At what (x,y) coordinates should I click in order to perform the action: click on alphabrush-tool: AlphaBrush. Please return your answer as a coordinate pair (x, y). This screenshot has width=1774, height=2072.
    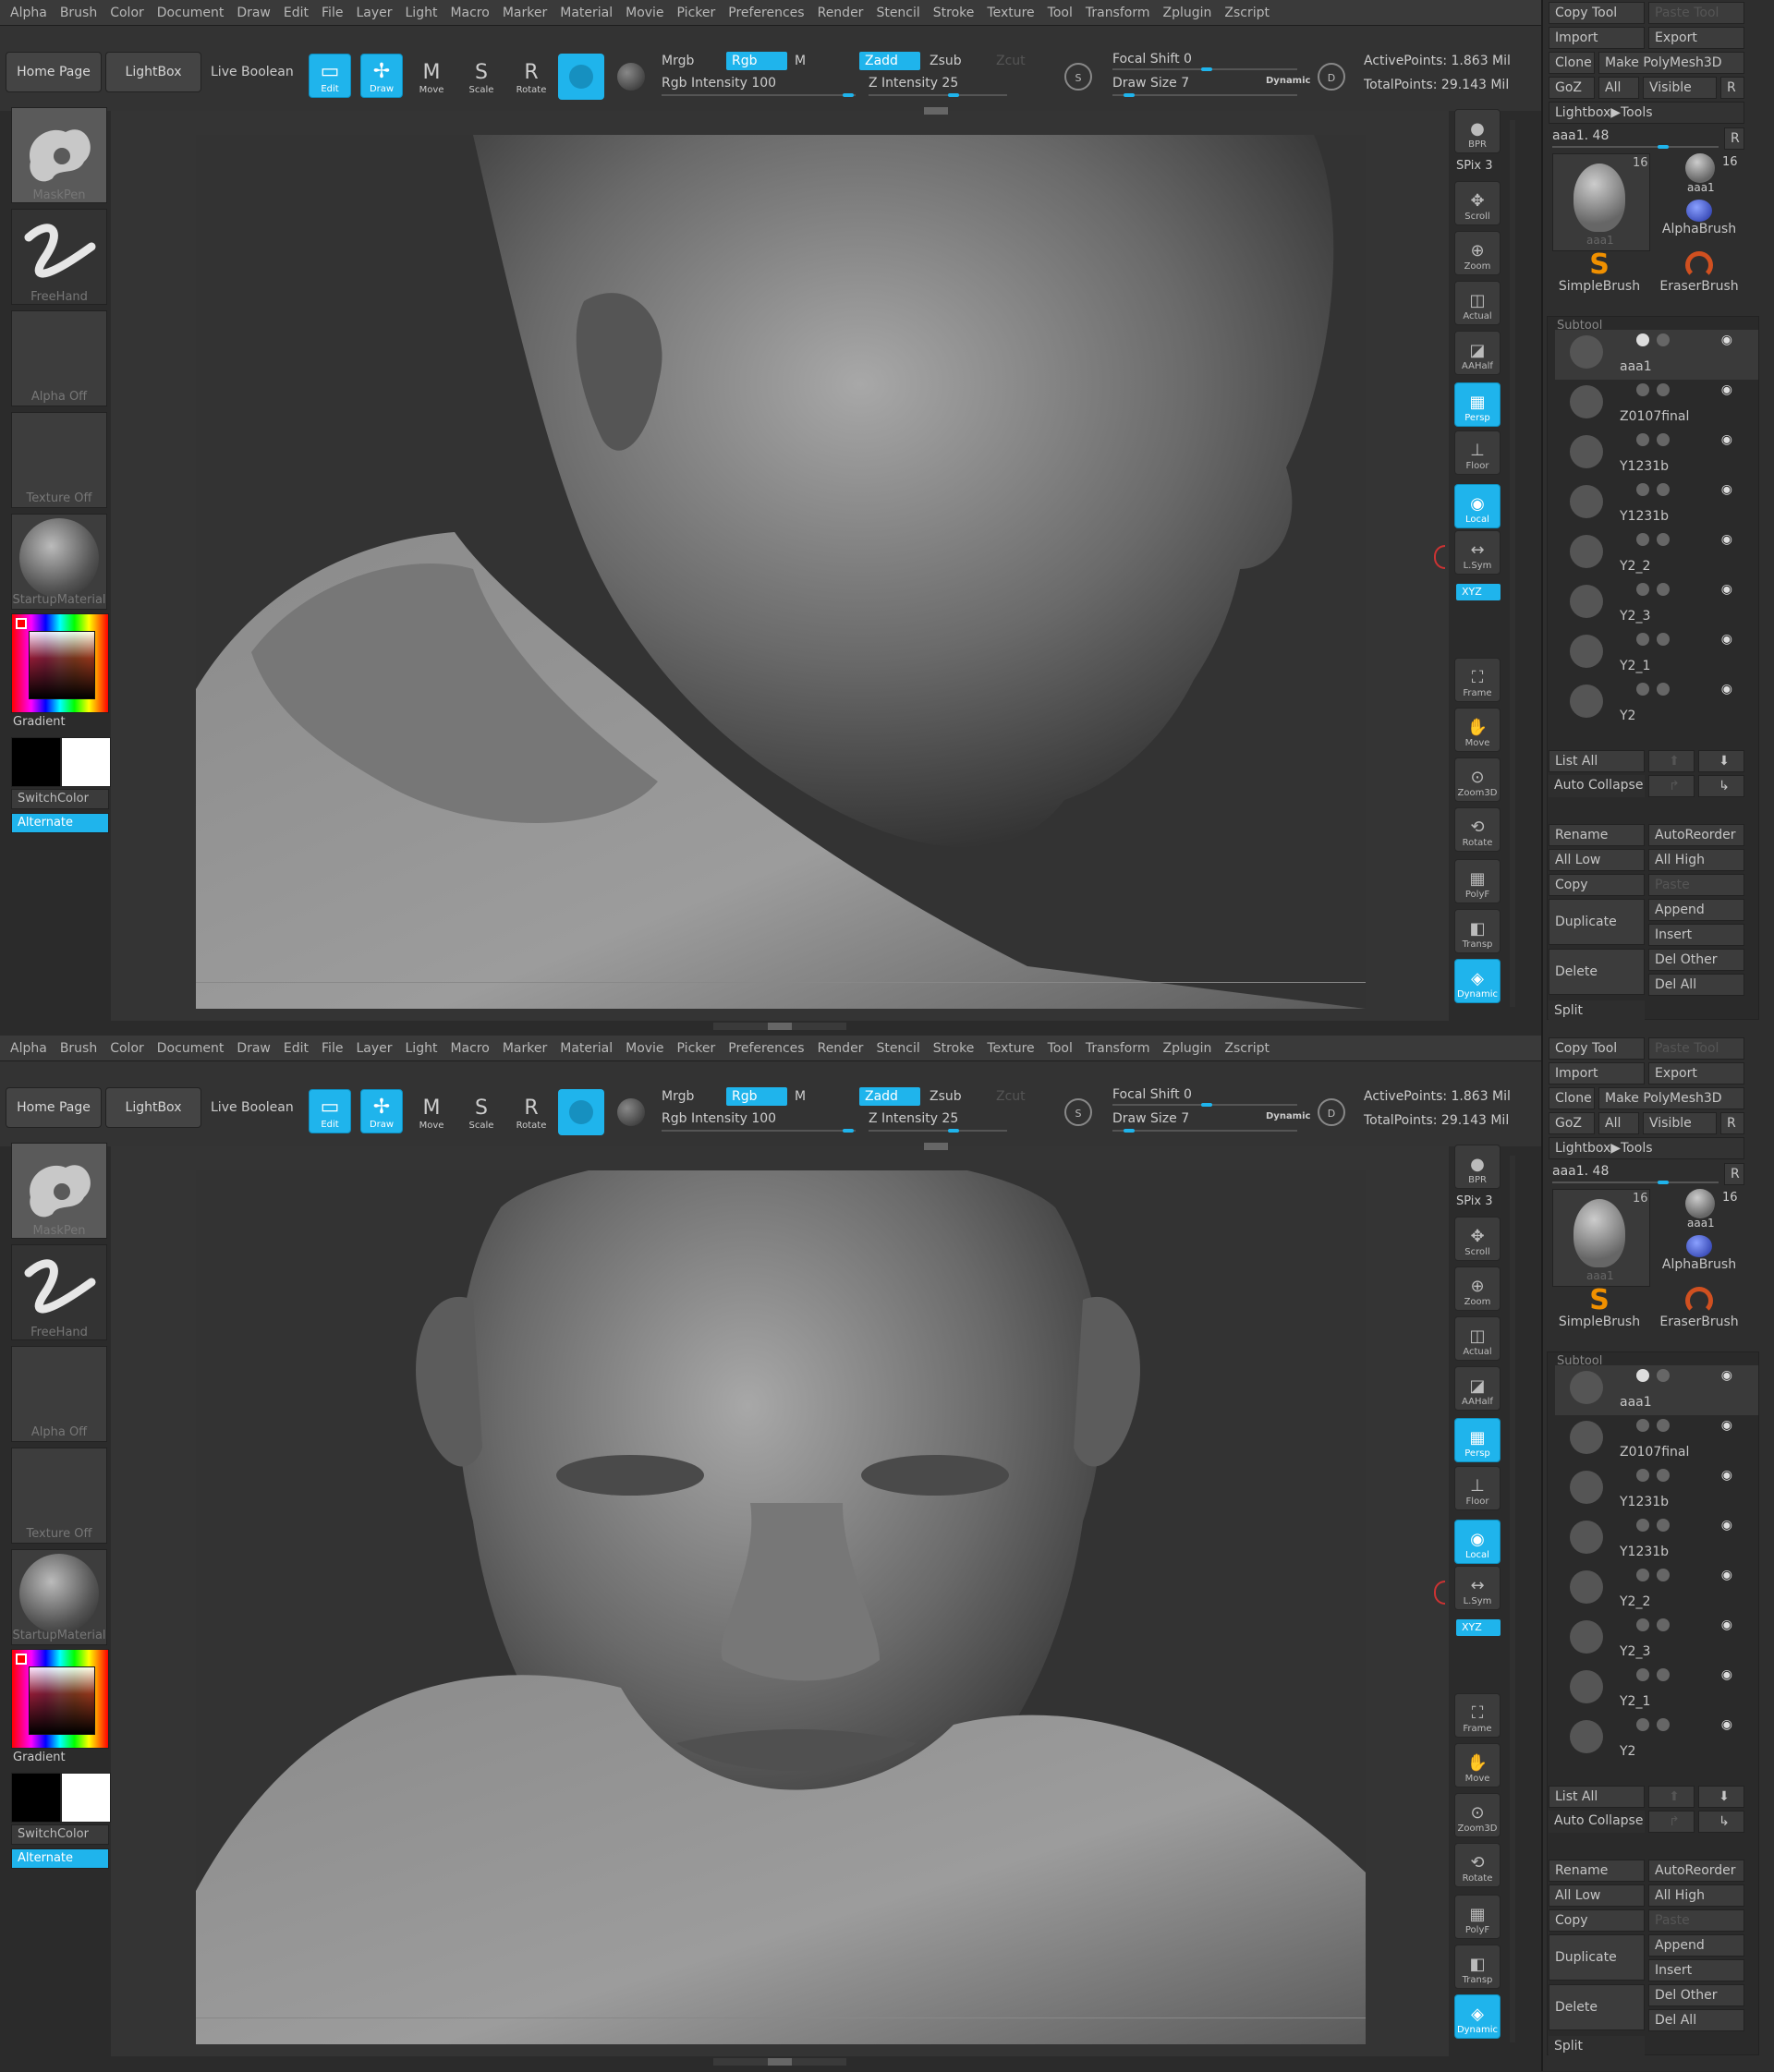
    Looking at the image, I should click on (1699, 228).